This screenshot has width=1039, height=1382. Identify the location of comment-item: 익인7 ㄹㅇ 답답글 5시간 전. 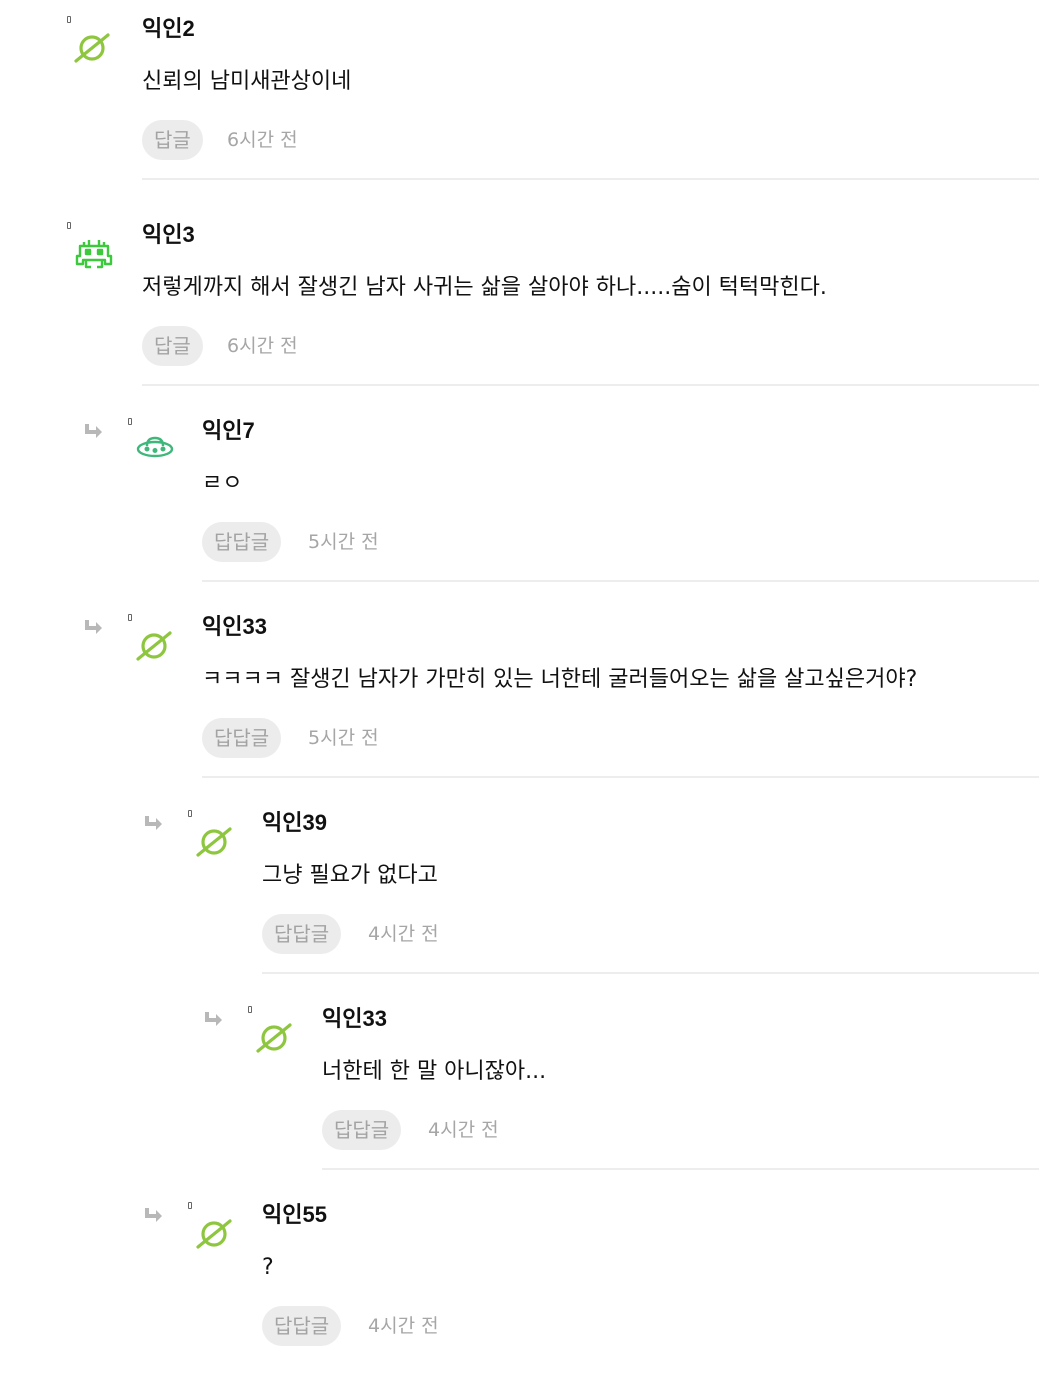
(519, 500).